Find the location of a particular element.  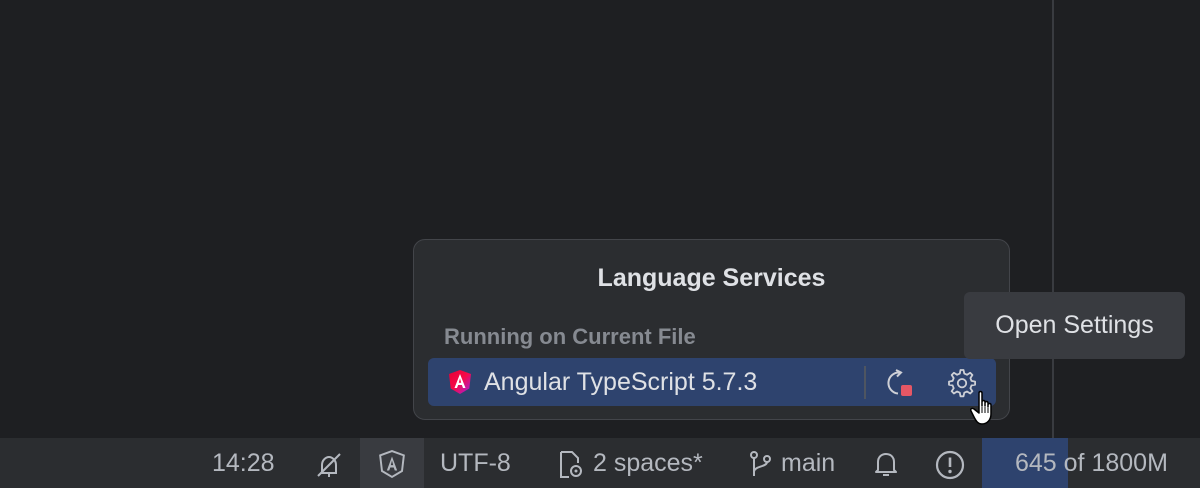

notifications-bell-icon is located at coordinates (886, 464).